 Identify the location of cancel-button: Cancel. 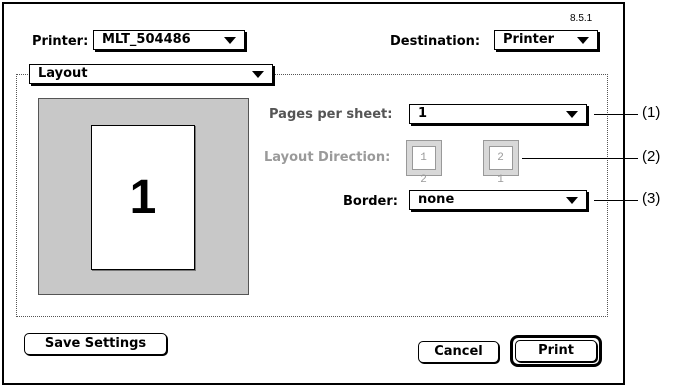
(458, 352).